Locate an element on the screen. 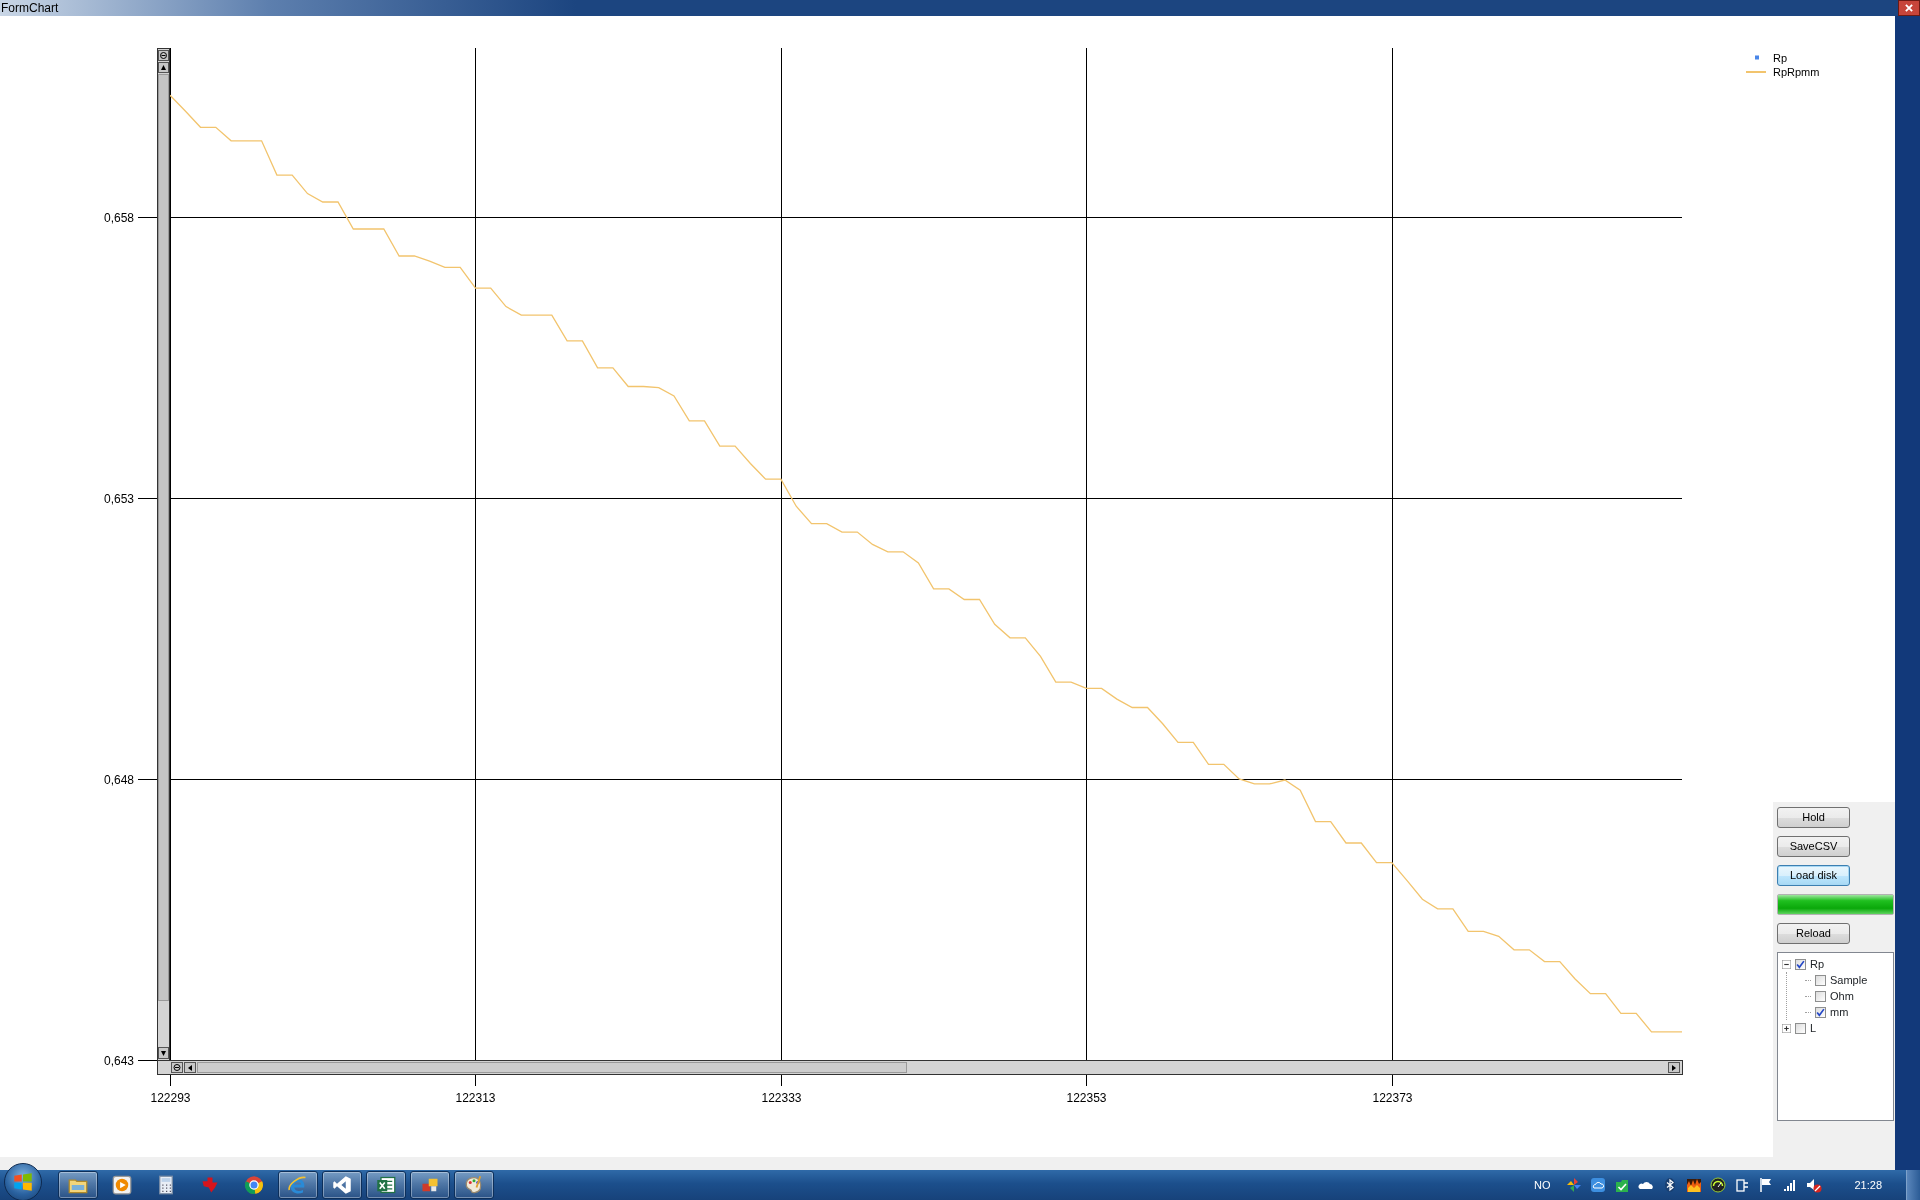 This screenshot has height=1200, width=1920. tree-item-label: Sample is located at coordinates (1849, 980).